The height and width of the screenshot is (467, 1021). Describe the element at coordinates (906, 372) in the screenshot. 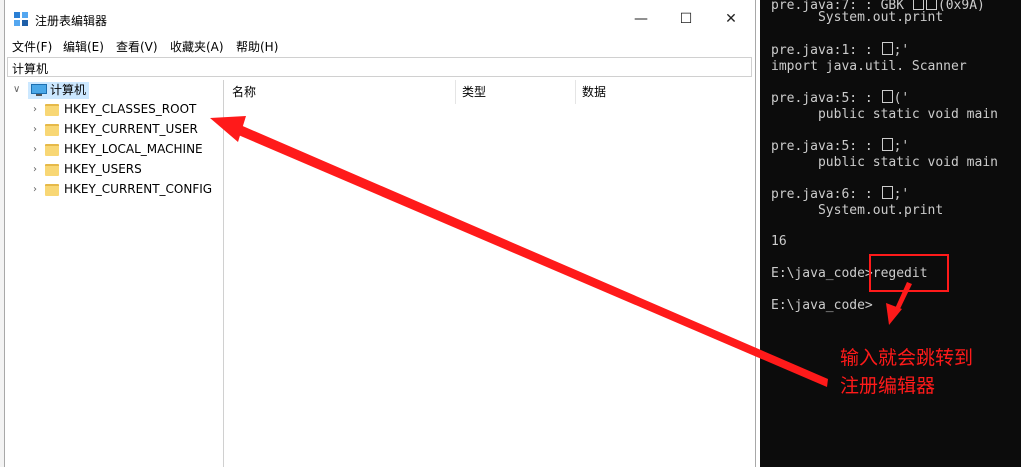

I see `annotation-text: 输入就会跳转到 注册编辑器` at that location.